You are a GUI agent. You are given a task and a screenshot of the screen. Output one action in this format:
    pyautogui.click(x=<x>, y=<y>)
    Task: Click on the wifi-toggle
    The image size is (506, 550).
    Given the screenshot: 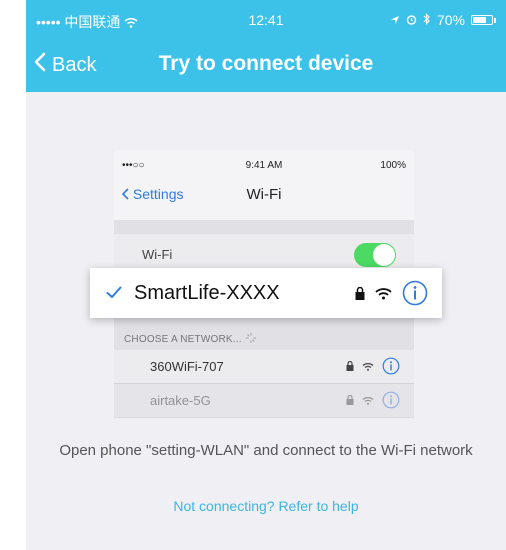 What is the action you would take?
    pyautogui.click(x=375, y=255)
    